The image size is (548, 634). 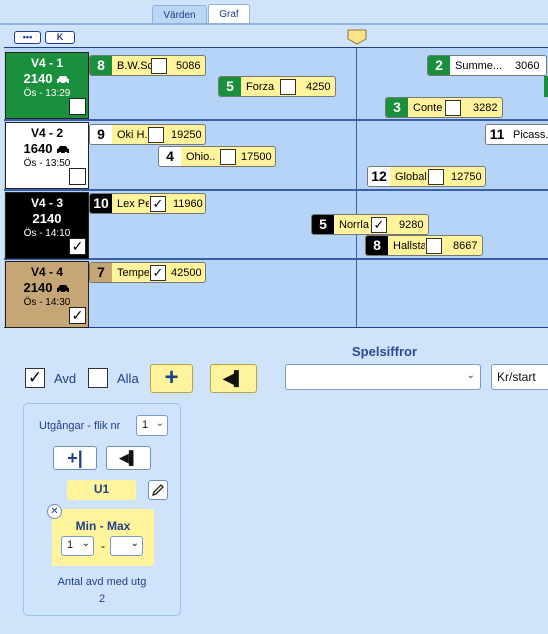 What do you see at coordinates (519, 377) in the screenshot?
I see `unit-select: Kr/start` at bounding box center [519, 377].